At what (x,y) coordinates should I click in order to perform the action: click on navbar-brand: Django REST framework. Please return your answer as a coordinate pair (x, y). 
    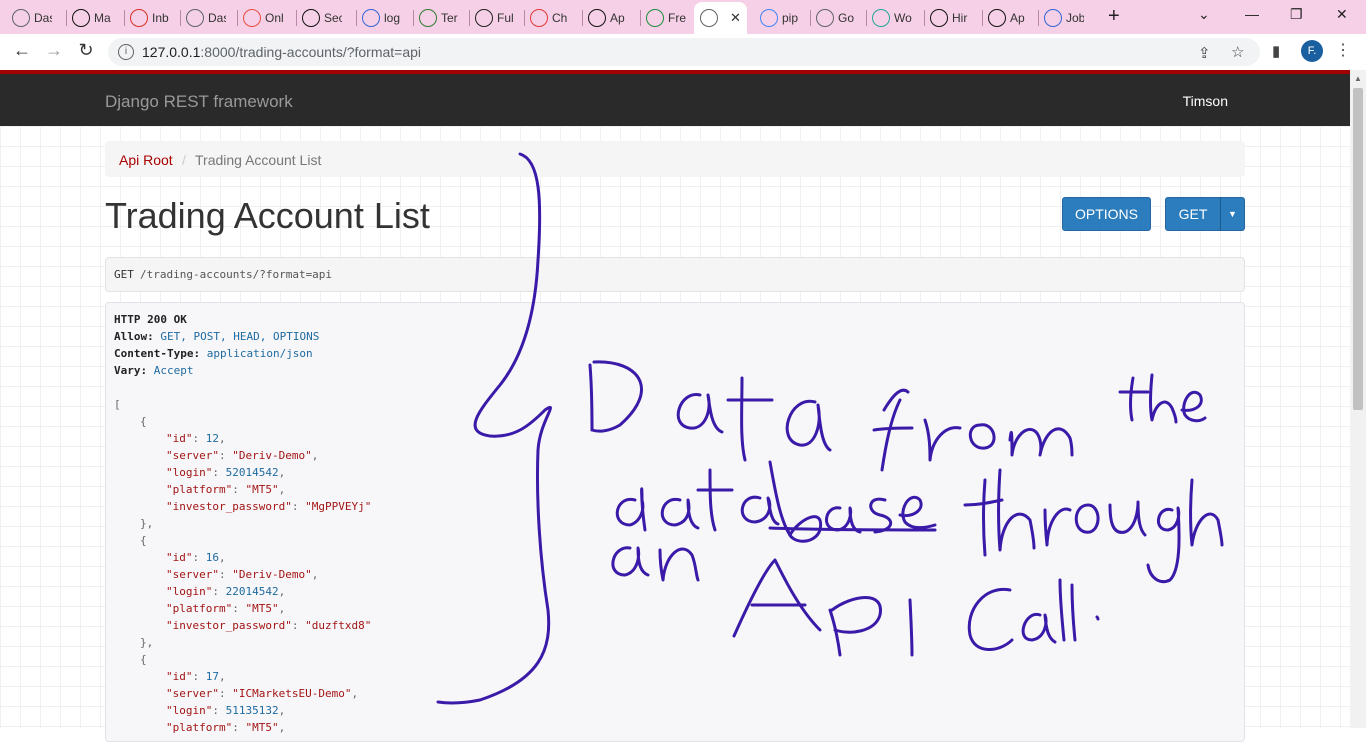
    Looking at the image, I should click on (199, 102).